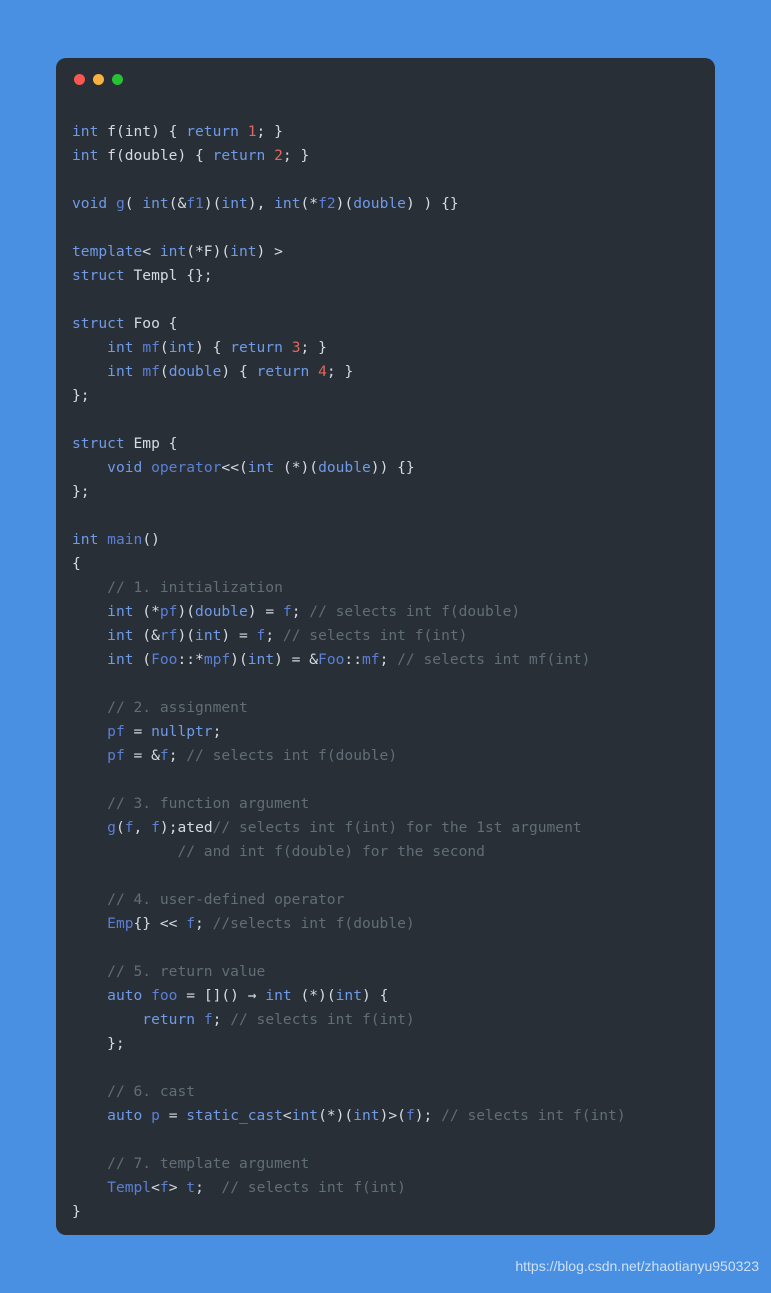  I want to click on code-token-kw: nullptr, so click(182, 731).